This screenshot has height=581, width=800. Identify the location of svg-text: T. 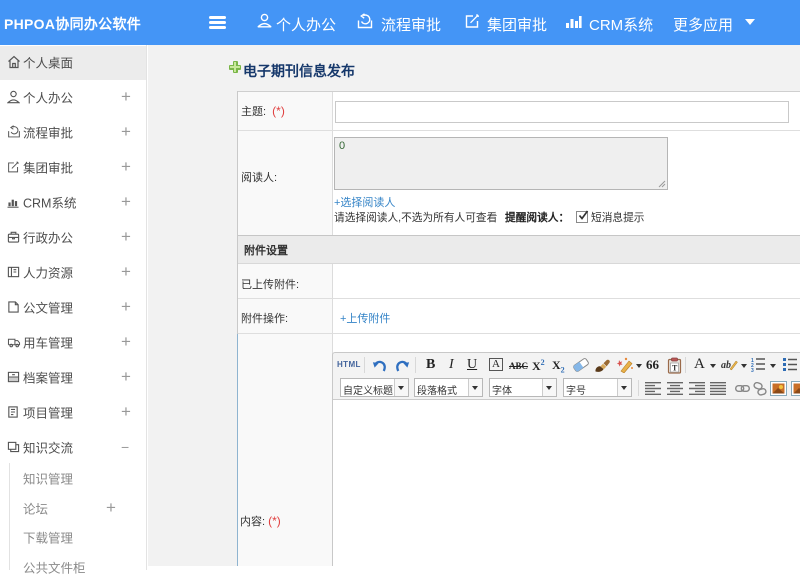
(675, 368).